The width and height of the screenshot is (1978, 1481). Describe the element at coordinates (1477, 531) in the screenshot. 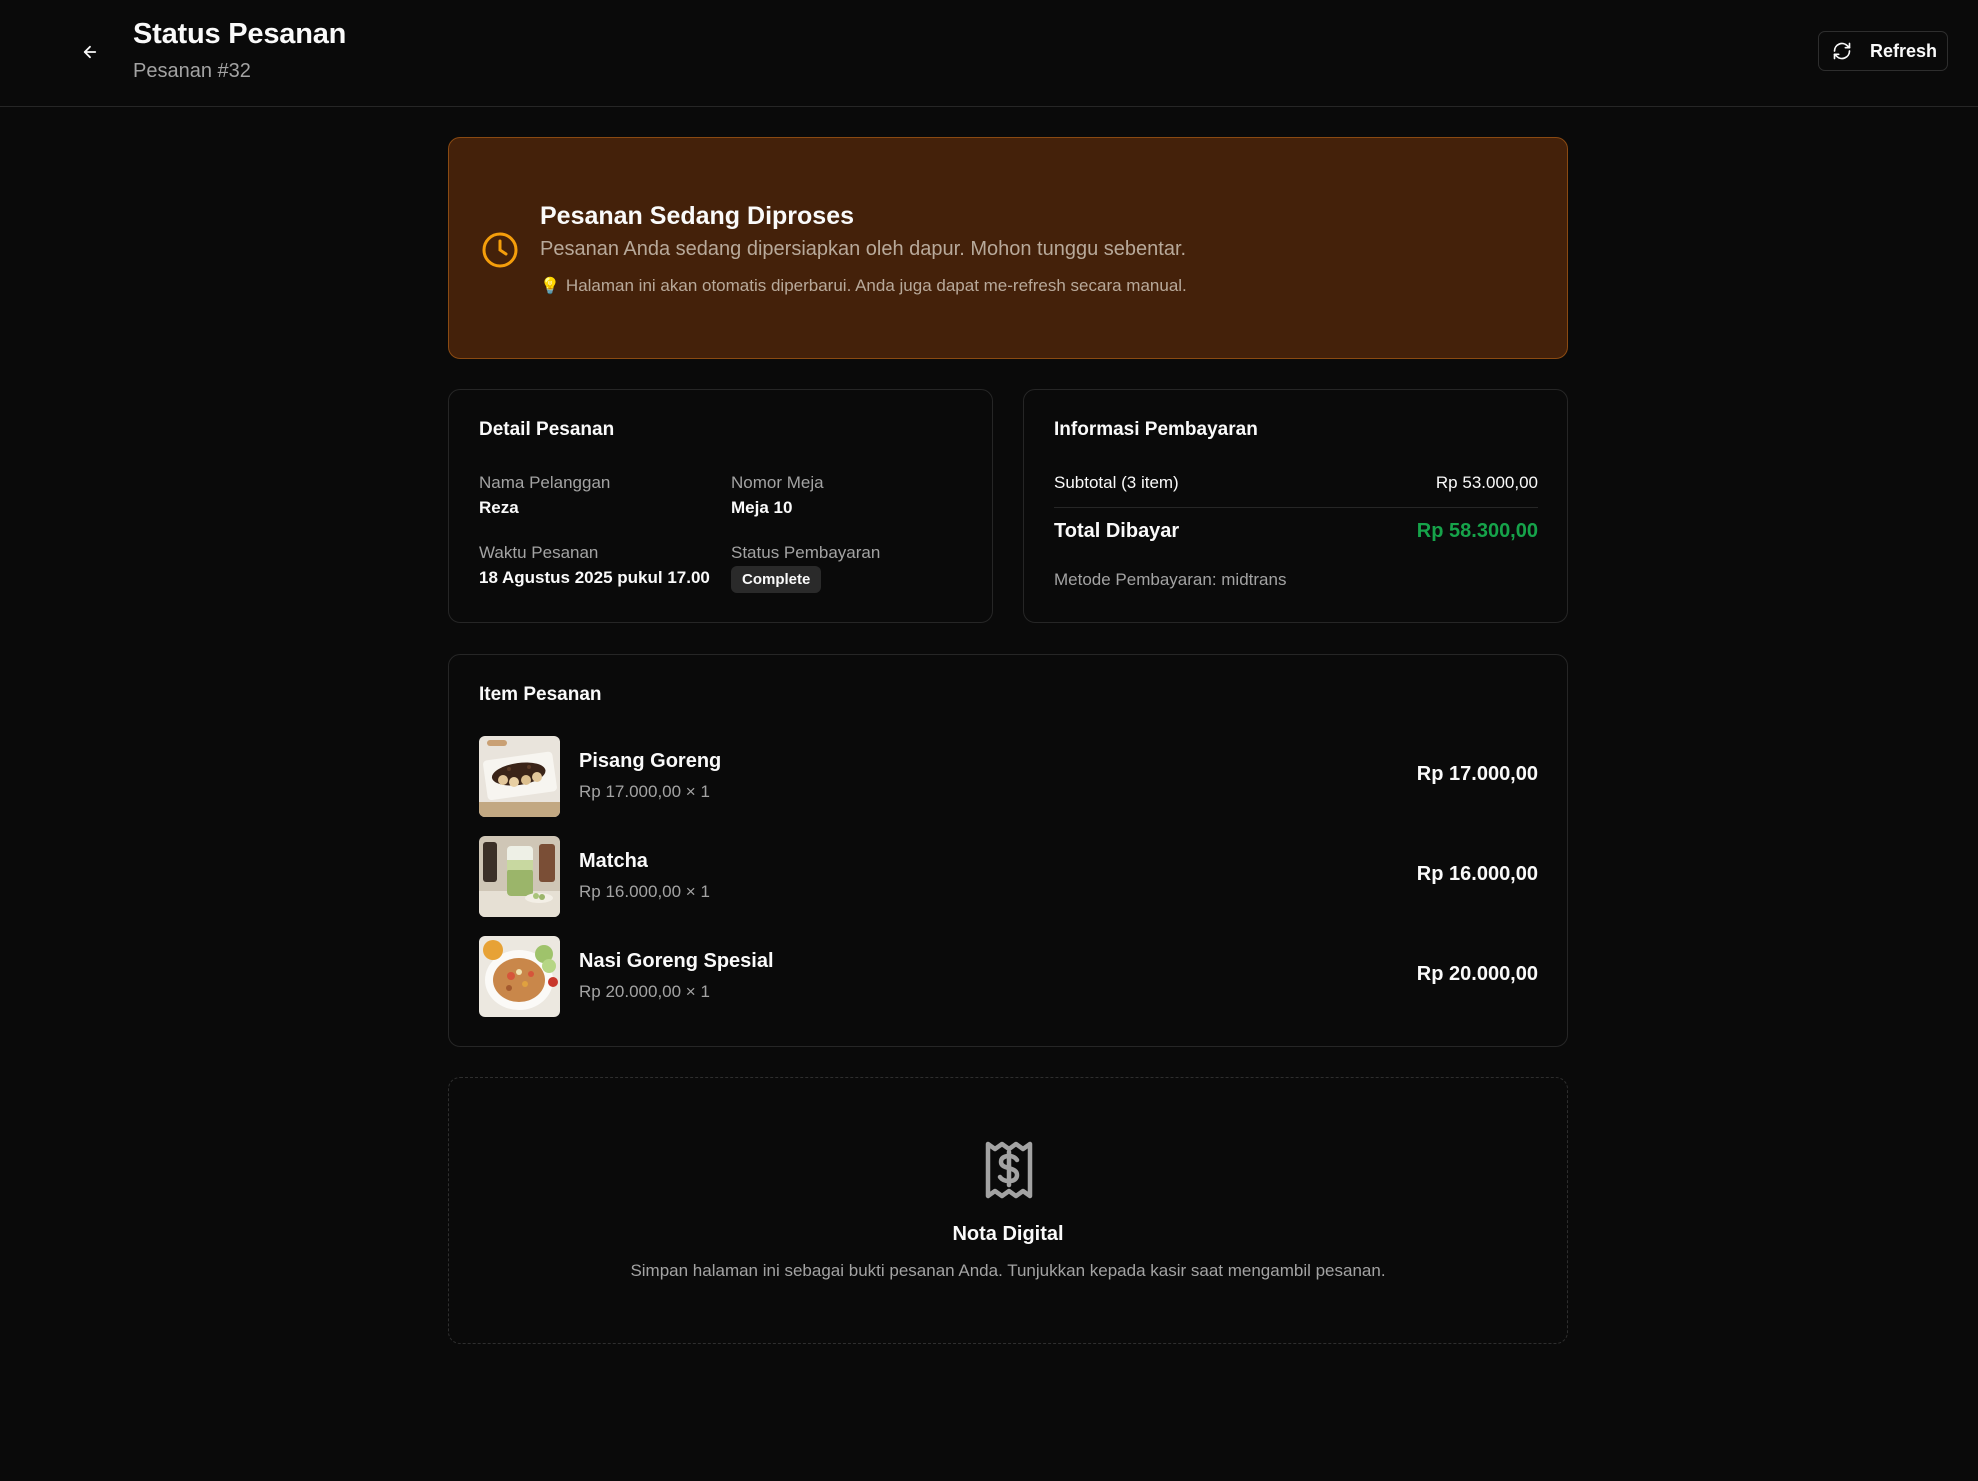

I see `total-value: Rp 58.300,00` at that location.